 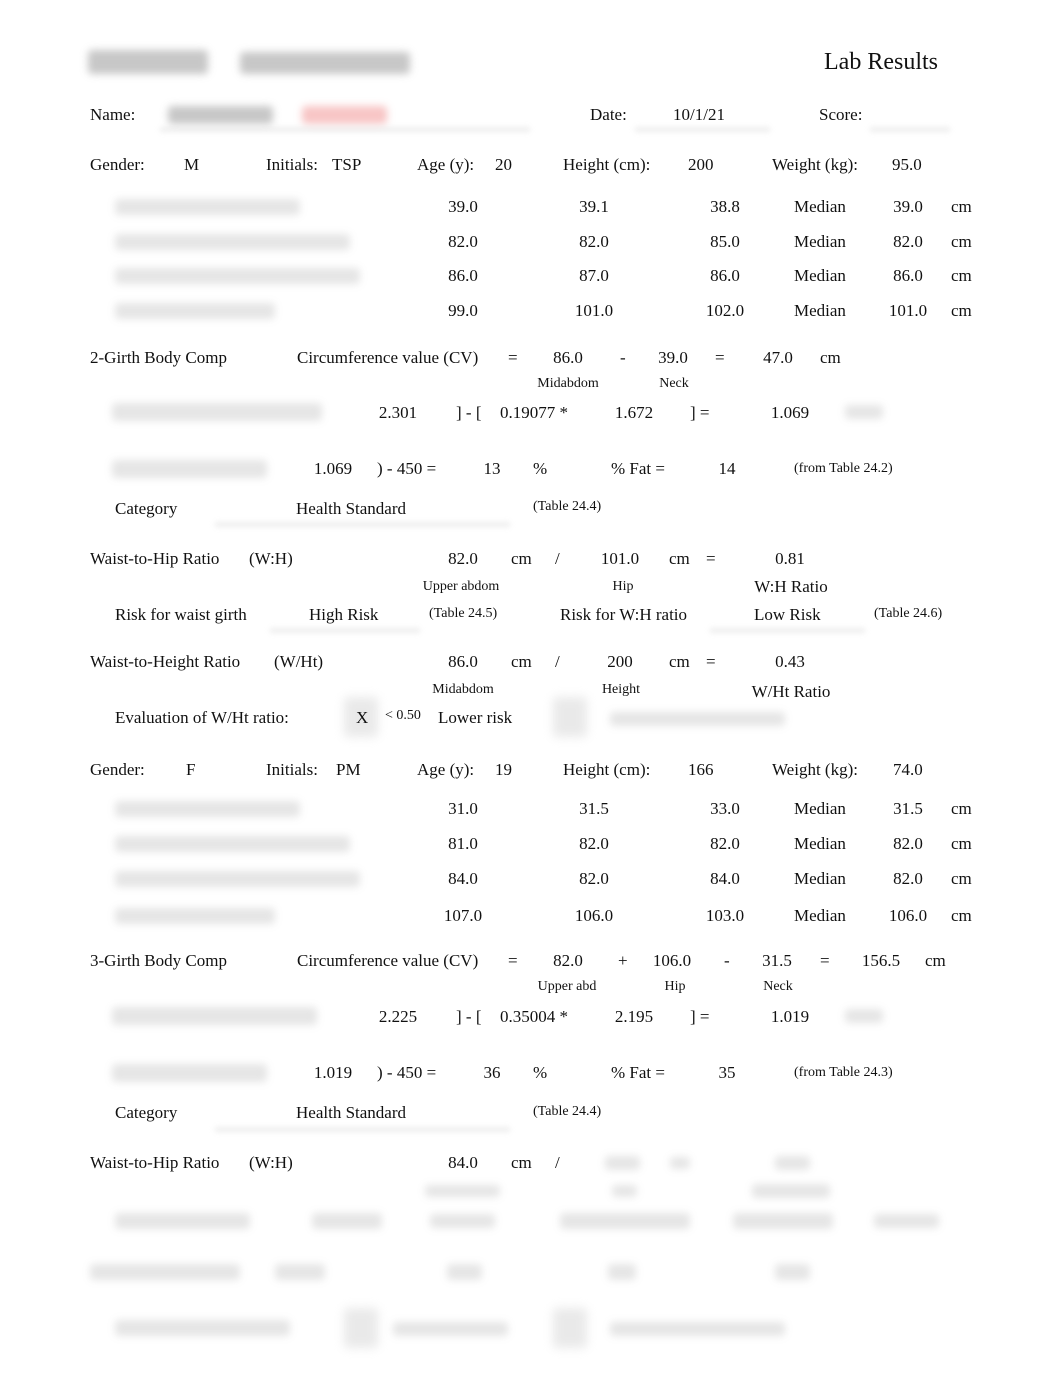 I want to click on age-label: Age (y):, so click(x=446, y=164).